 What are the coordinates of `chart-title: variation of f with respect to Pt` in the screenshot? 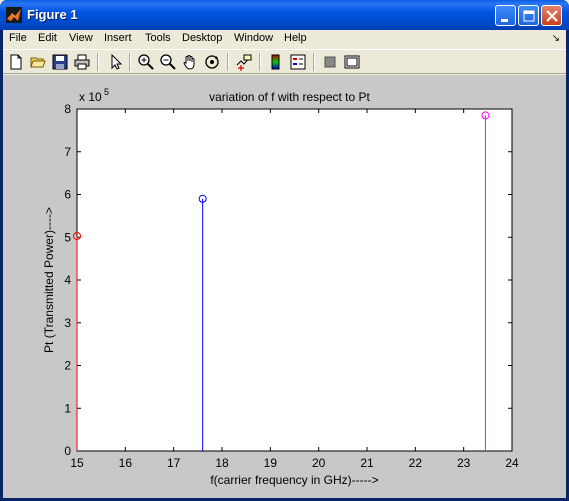 It's located at (289, 97).